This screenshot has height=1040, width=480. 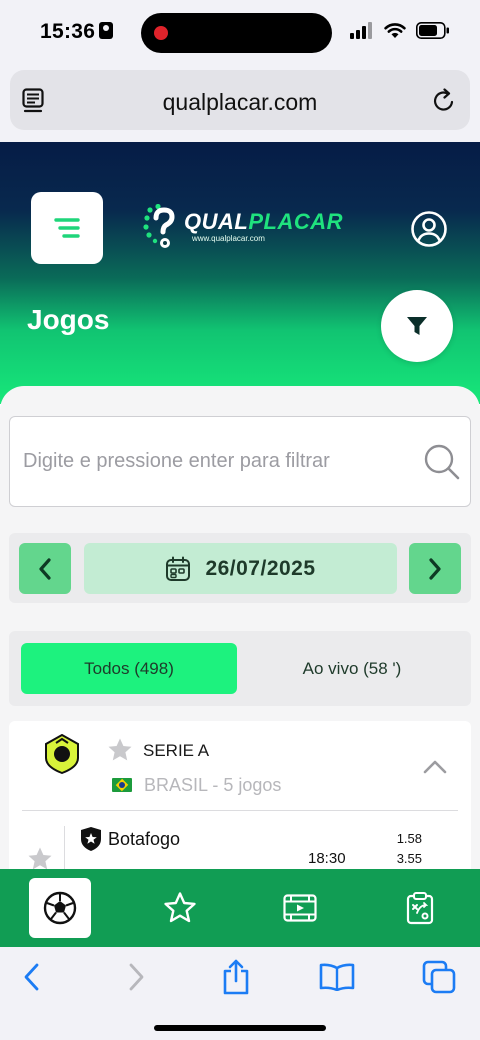 I want to click on logo-name: QUALPLACAR, so click(x=263, y=222).